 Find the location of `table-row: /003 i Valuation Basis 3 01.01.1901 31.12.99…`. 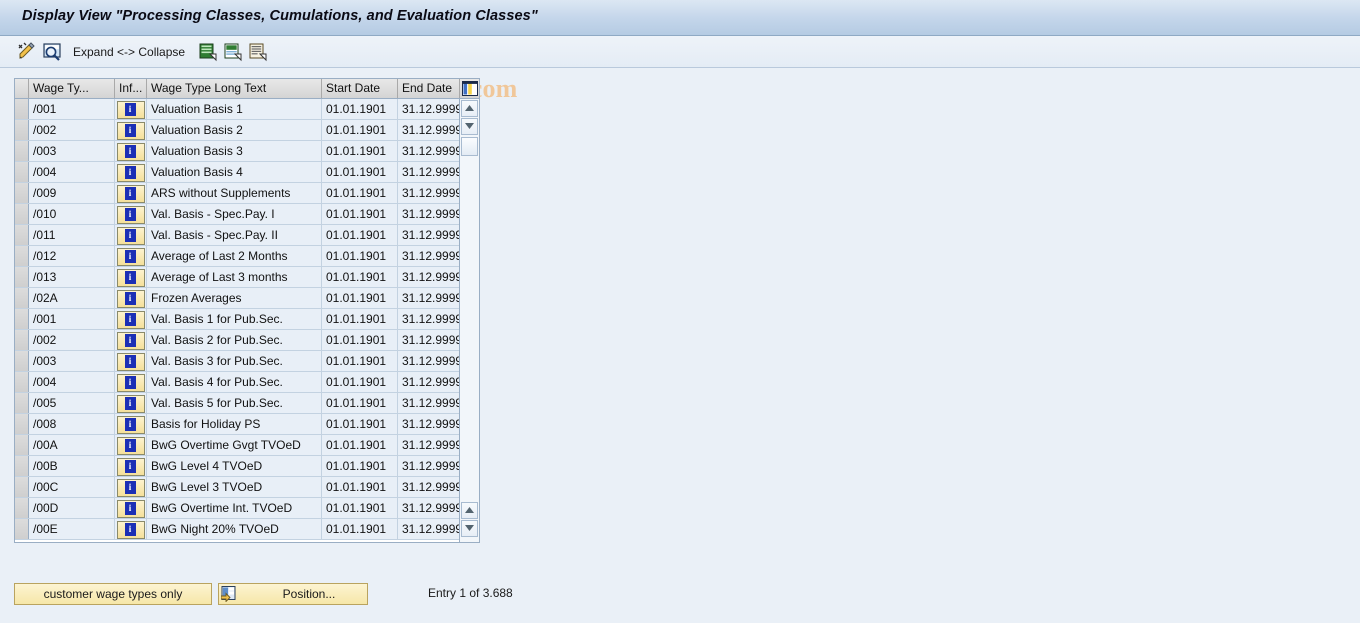

table-row: /003 i Valuation Basis 3 01.01.1901 31.12.99… is located at coordinates (247, 151).